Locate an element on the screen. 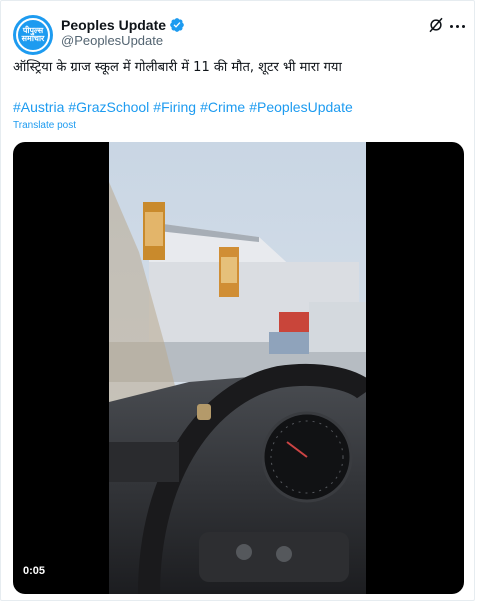  hashtag-austria: #Austria is located at coordinates (38, 107).